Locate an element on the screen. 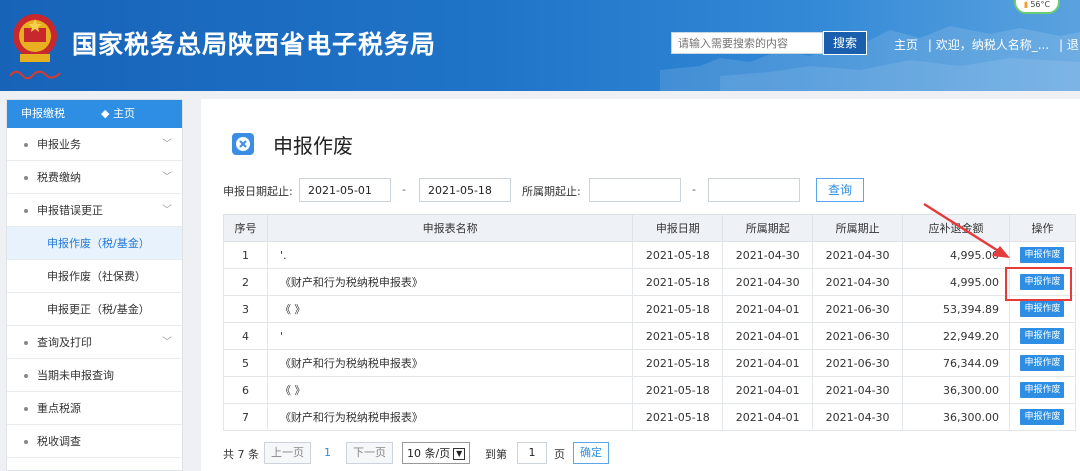 The image size is (1080, 471). table-cell: 《财产和行为税纳税申报表》 is located at coordinates (450, 363).